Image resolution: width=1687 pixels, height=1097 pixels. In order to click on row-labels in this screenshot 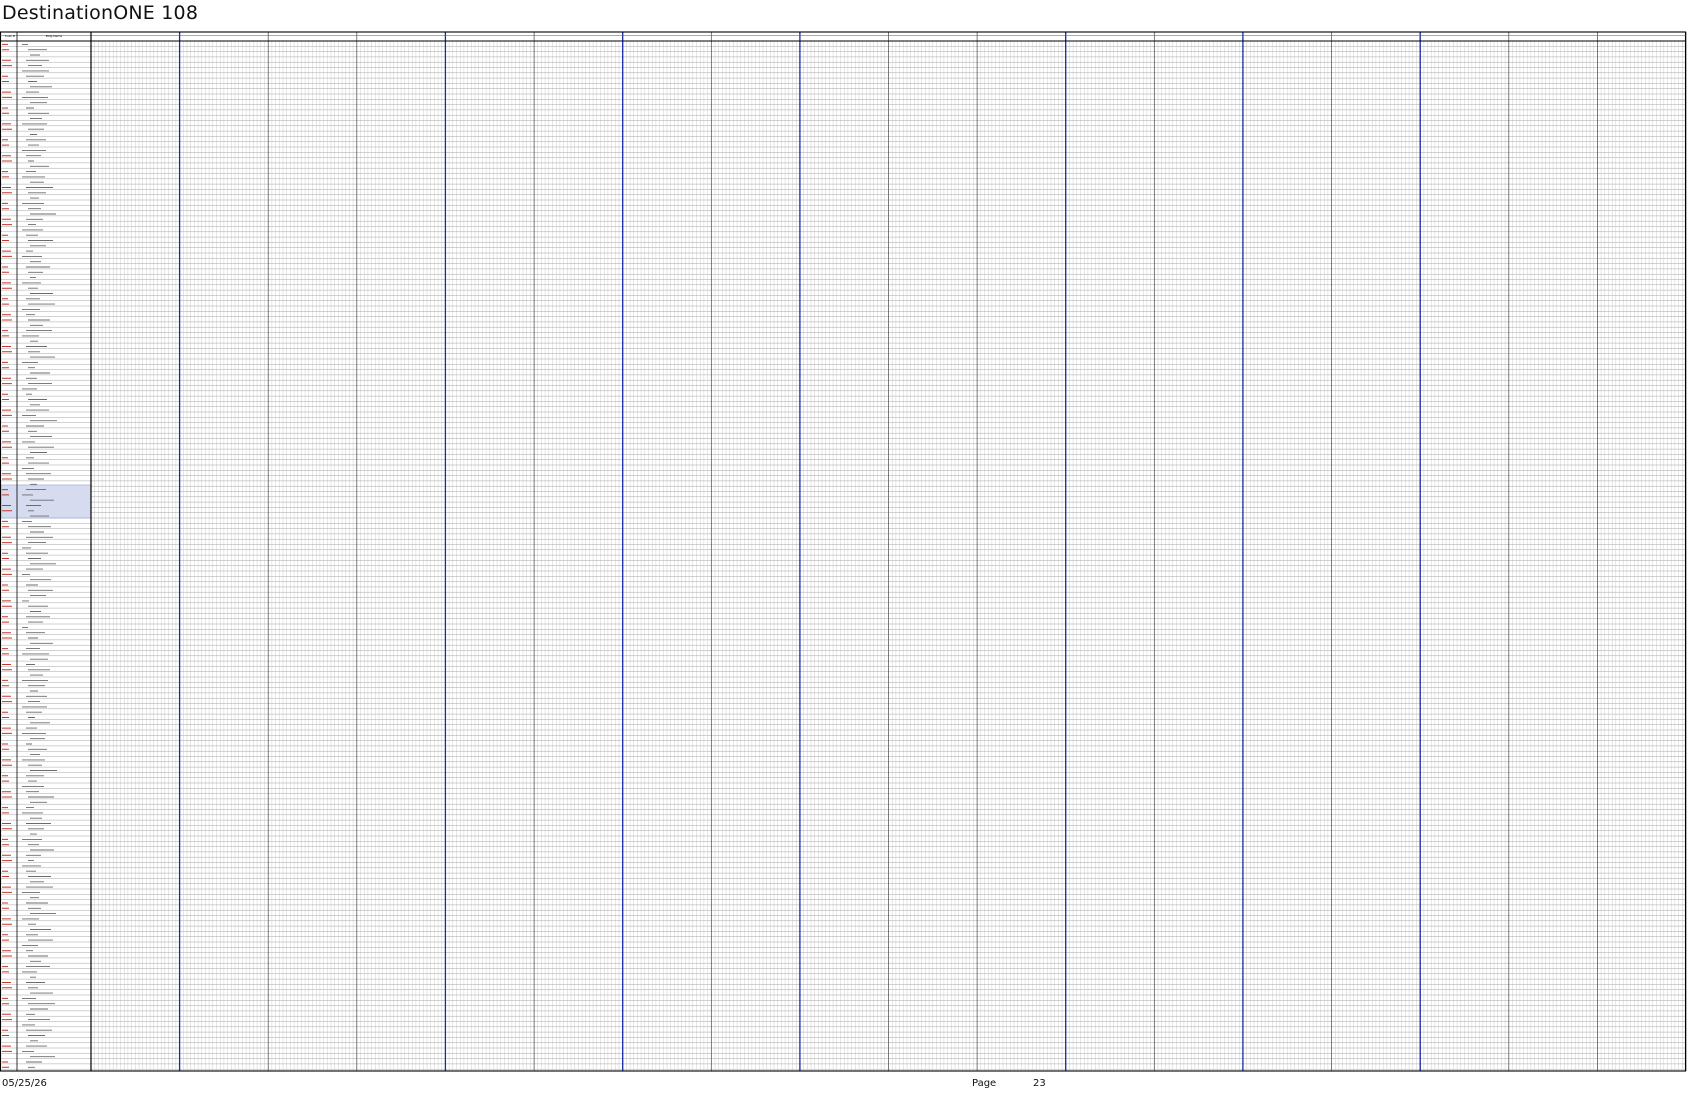, I will do `click(29, 555)`.